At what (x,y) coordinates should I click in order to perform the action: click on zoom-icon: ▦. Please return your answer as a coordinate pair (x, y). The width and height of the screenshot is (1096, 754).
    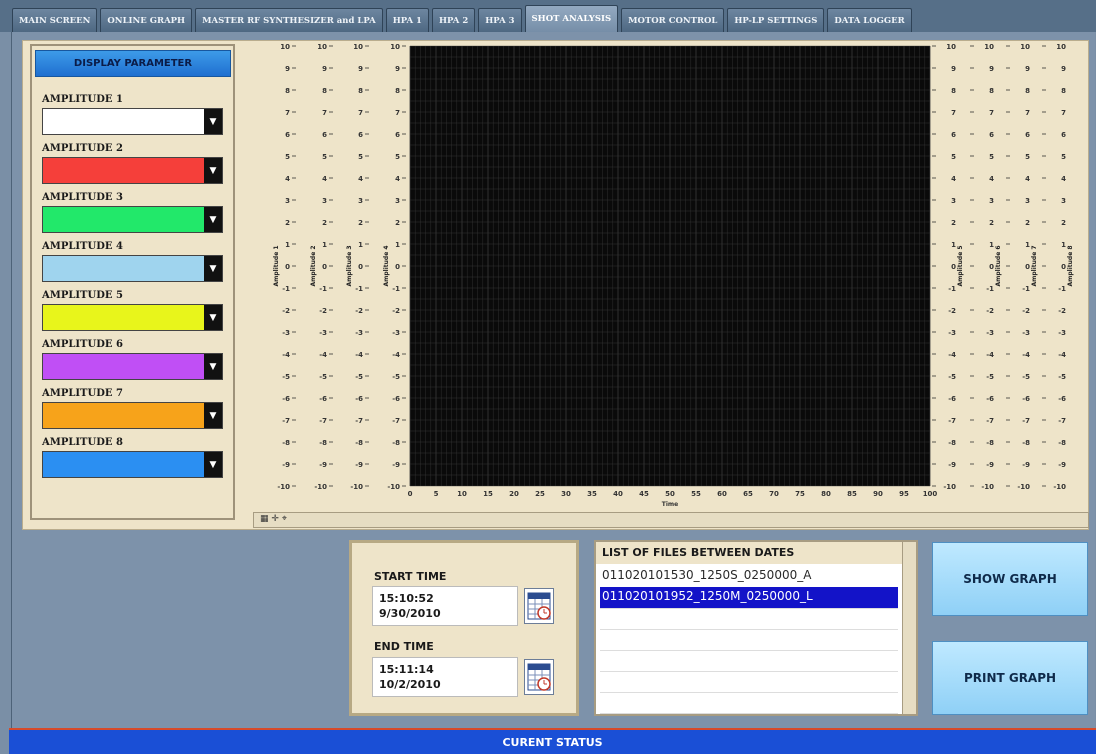
    Looking at the image, I should click on (264, 519).